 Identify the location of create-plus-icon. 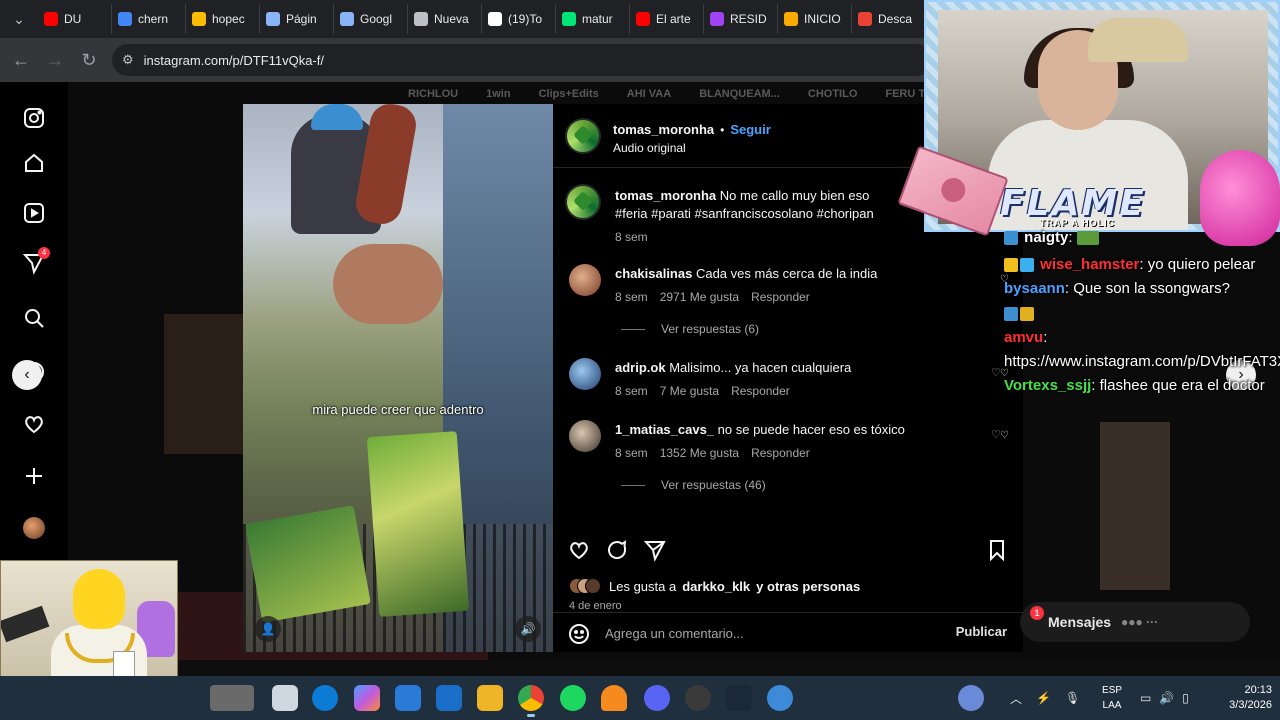
(34, 476).